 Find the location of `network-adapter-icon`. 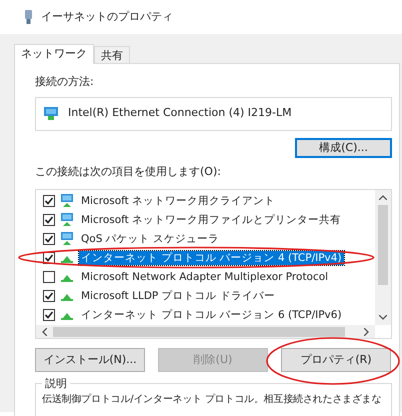

network-adapter-icon is located at coordinates (51, 113).